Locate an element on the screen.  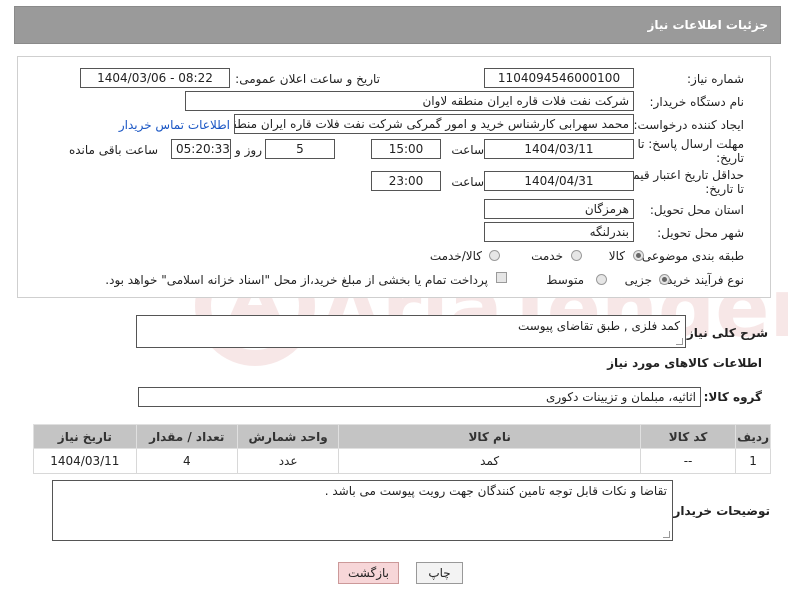
days-remaining-field: 5 is located at coordinates (300, 149).